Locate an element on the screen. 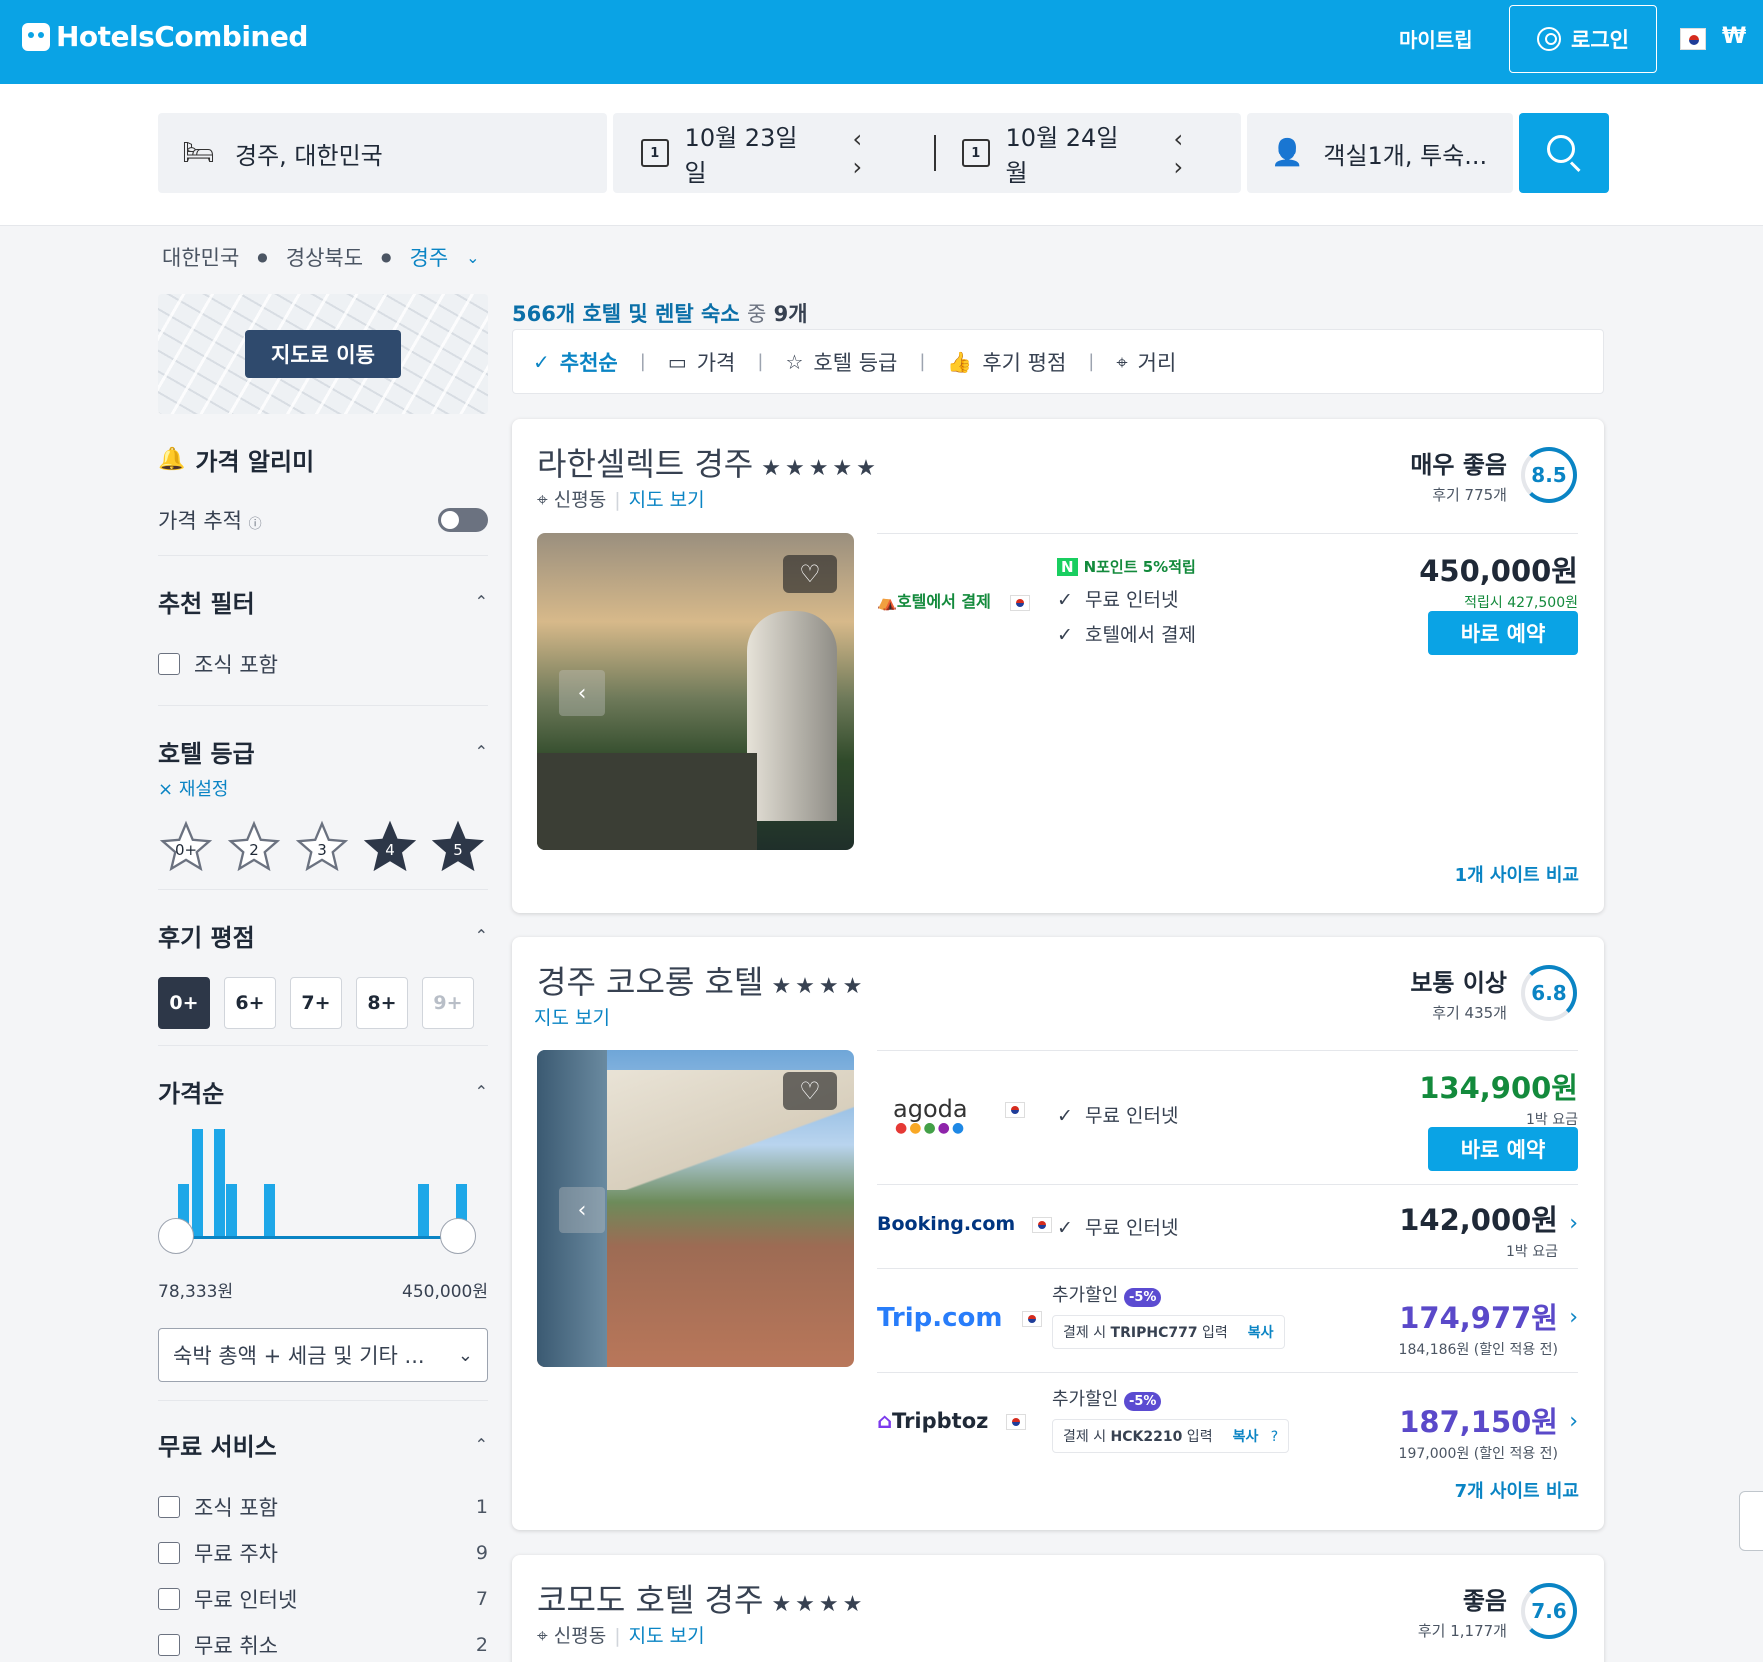 This screenshot has height=1662, width=1763. breadcrumb-country: 대한민국 is located at coordinates (200, 257).